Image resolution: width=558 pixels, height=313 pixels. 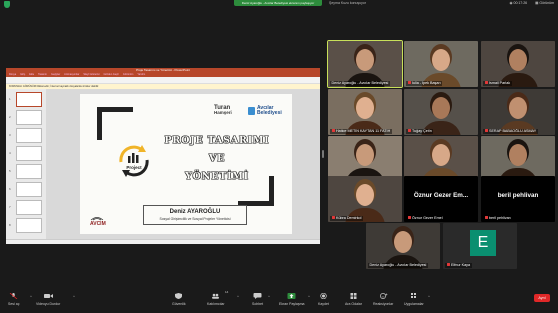 What do you see at coordinates (383, 299) in the screenshot?
I see `reactions-button: Reaksiyonlar` at bounding box center [383, 299].